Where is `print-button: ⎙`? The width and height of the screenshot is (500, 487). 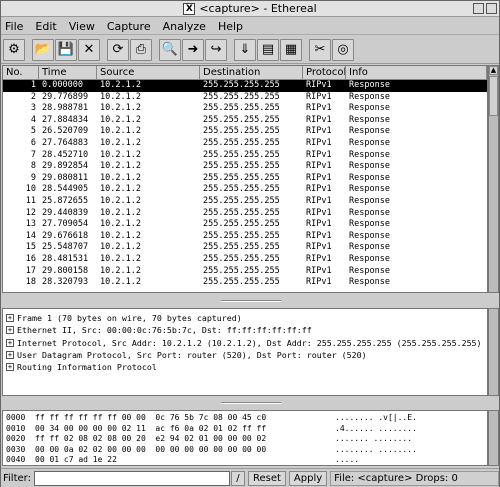 print-button: ⎙ is located at coordinates (141, 49).